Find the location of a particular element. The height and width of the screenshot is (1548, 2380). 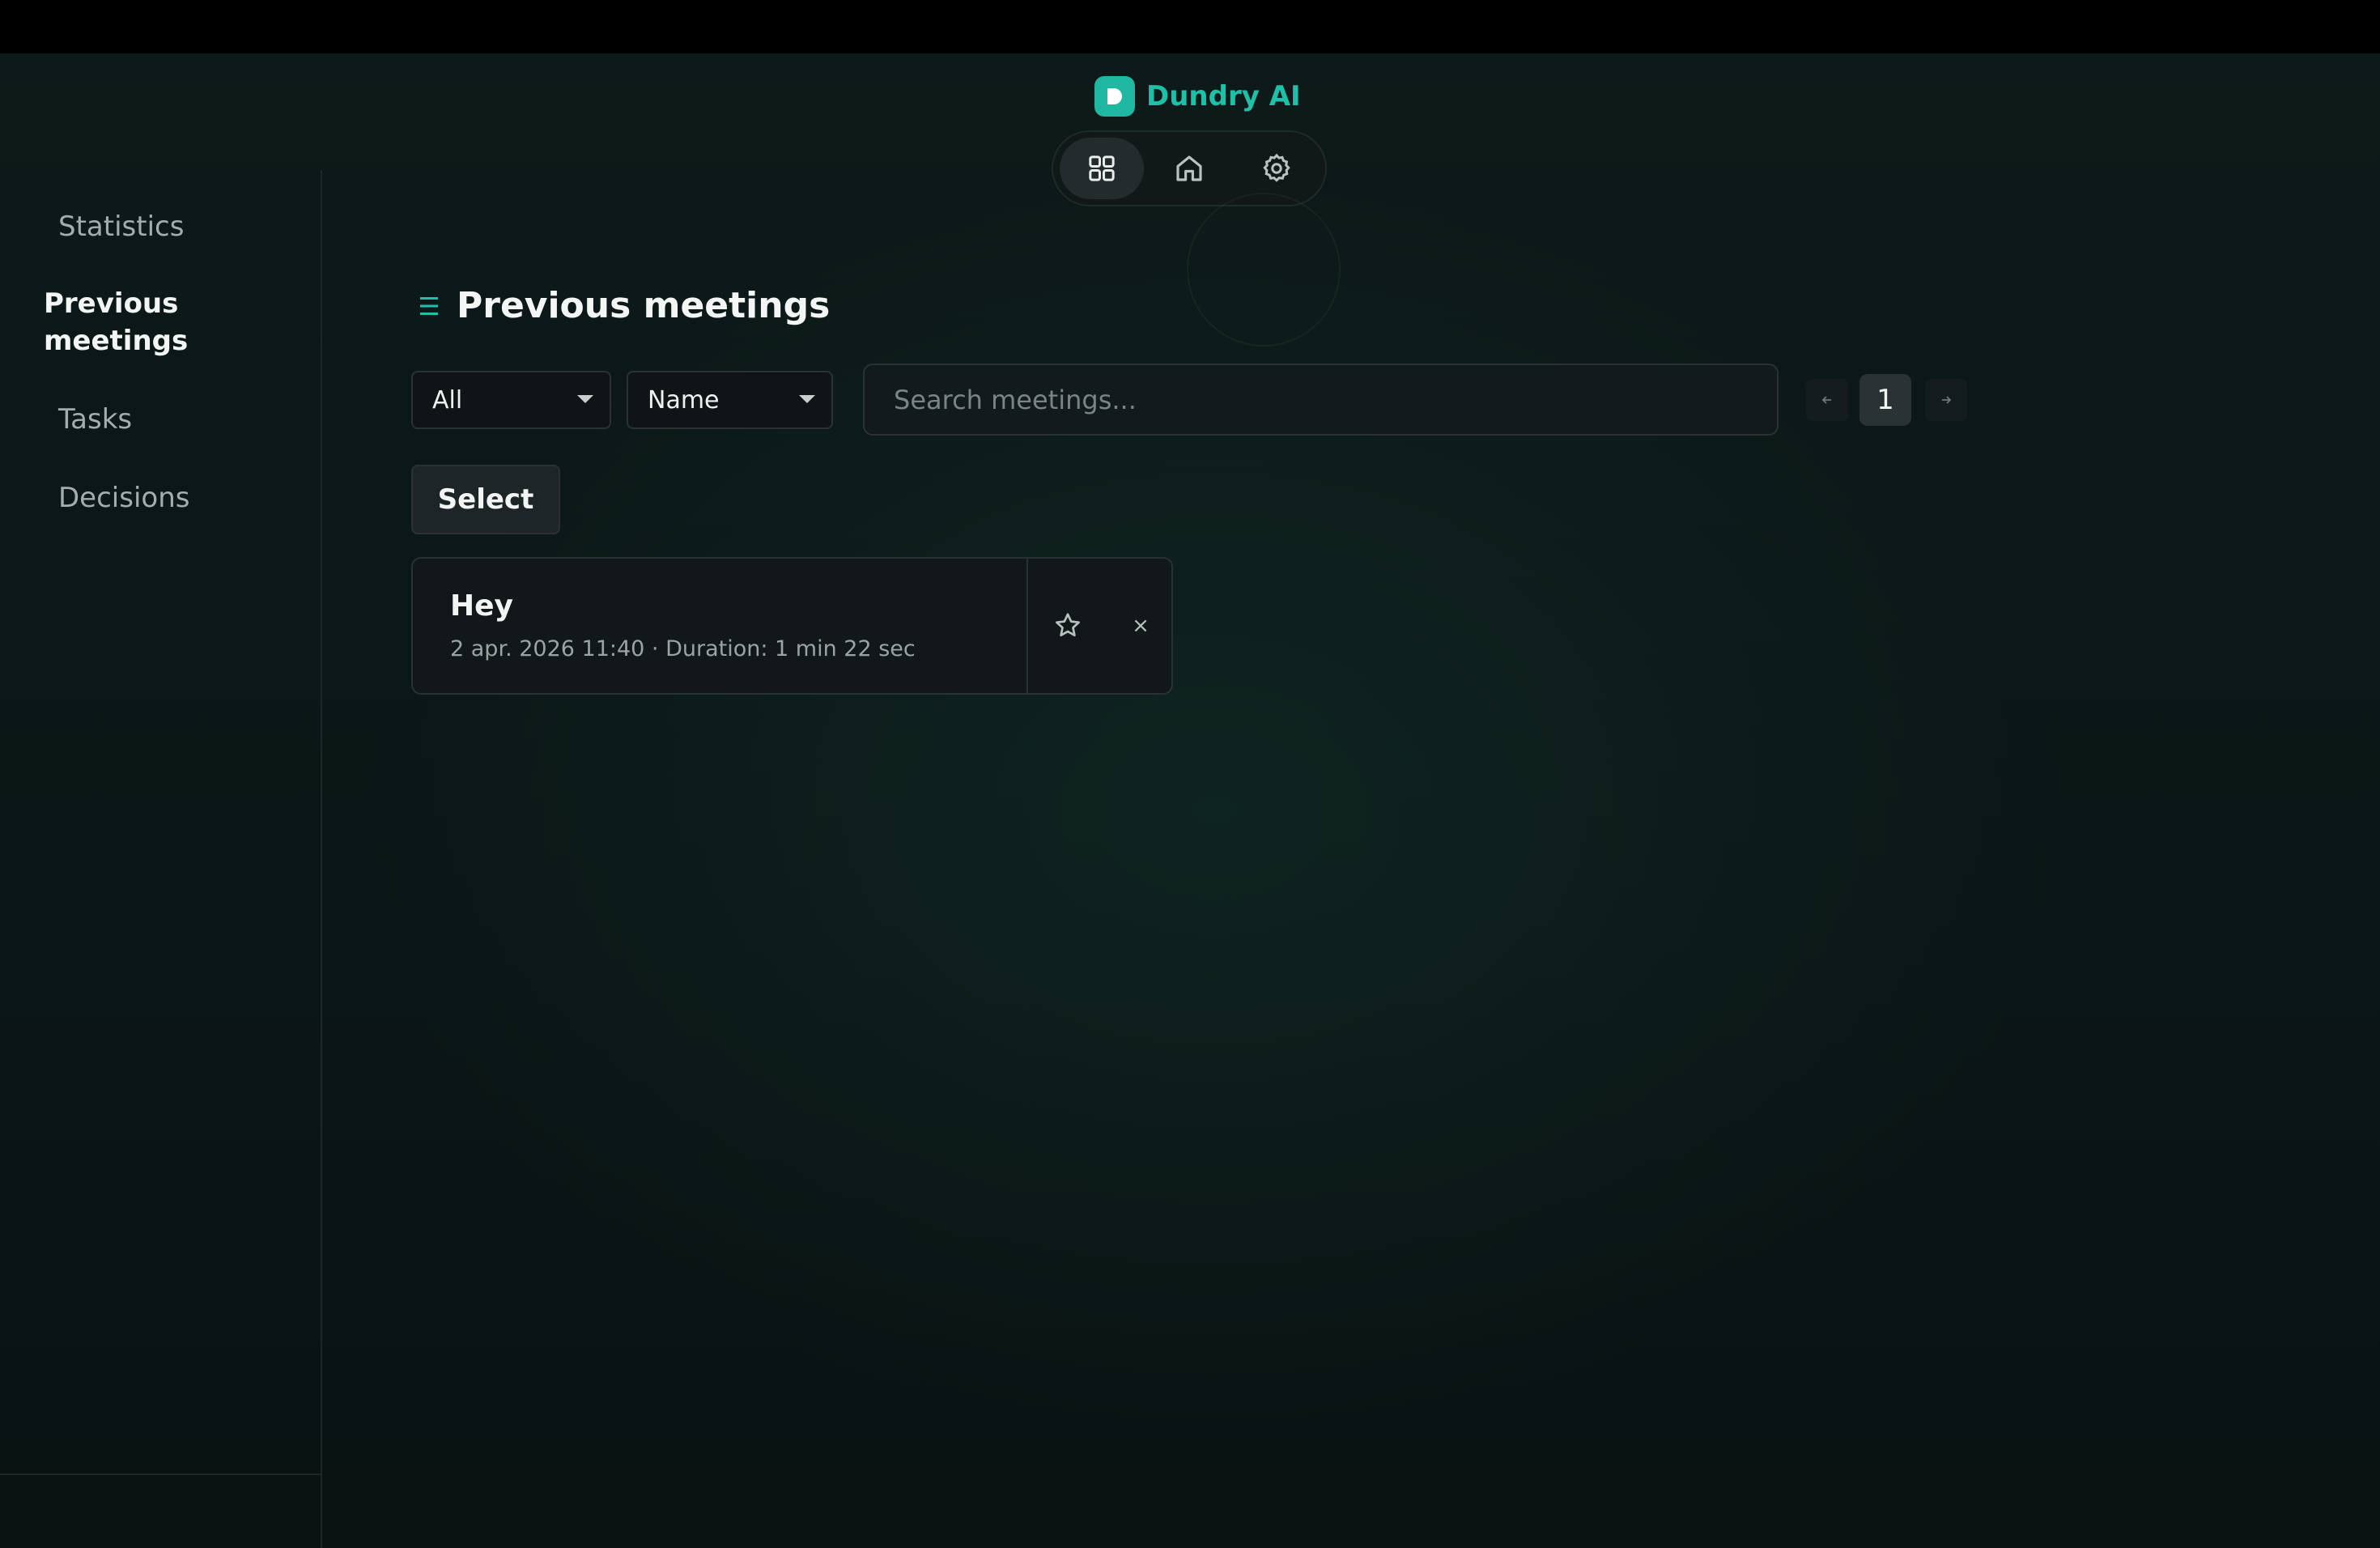

brand: Dundry AI is located at coordinates (1197, 96).